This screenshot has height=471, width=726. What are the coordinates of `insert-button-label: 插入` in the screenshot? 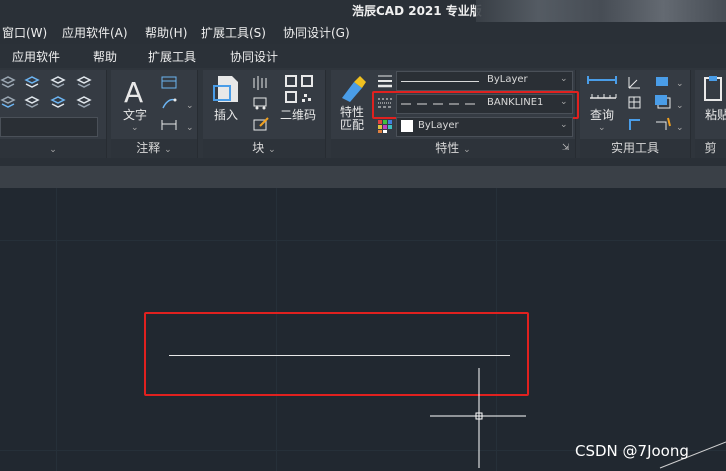 It's located at (226, 115).